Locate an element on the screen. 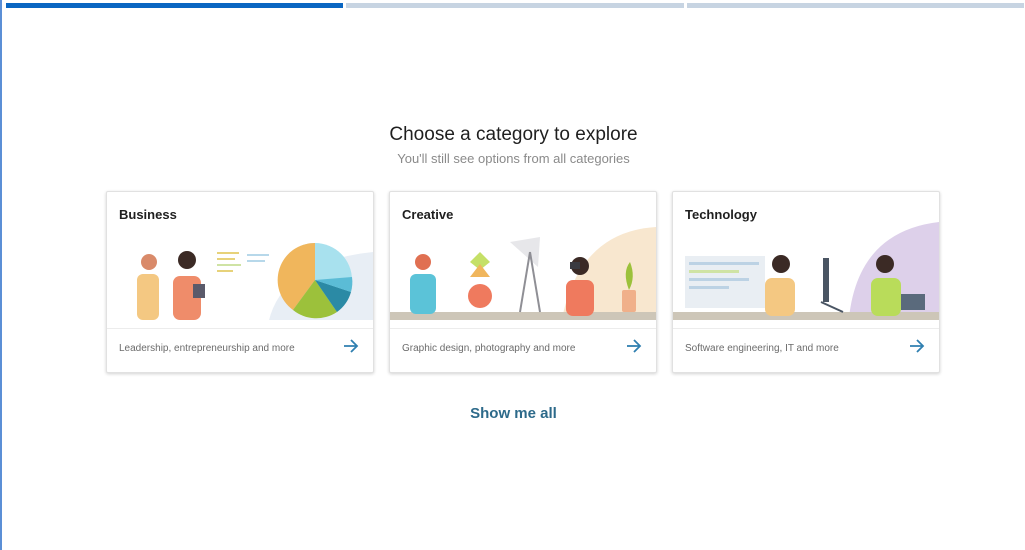 The height and width of the screenshot is (550, 1025). card-title: Business is located at coordinates (148, 214).